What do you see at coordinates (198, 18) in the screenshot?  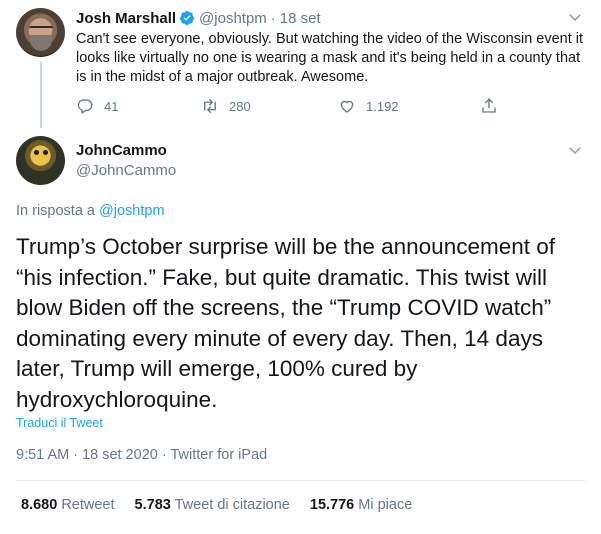 I see `tweet-header: Josh Marshall @joshtpm · 18 set` at bounding box center [198, 18].